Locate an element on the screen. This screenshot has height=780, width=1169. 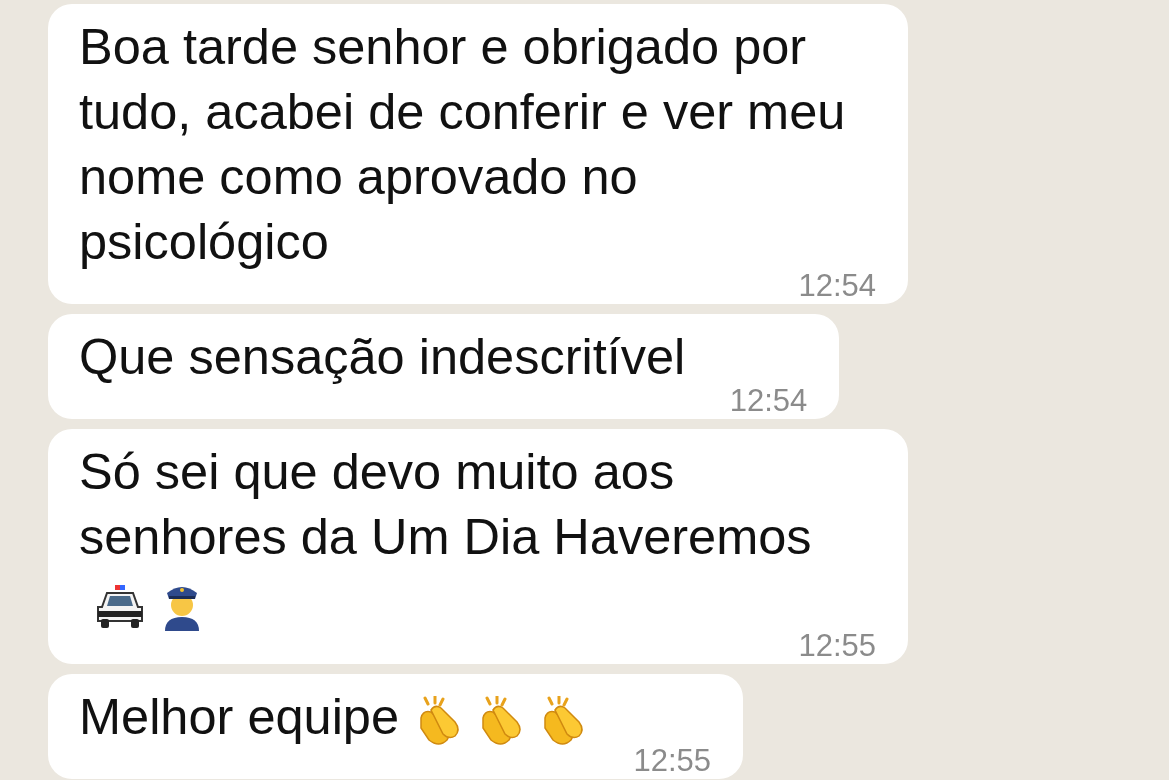
message-text: Só sei que devo muito aos senhores da Um Dia Haveremos is located at coordinates (445, 504).